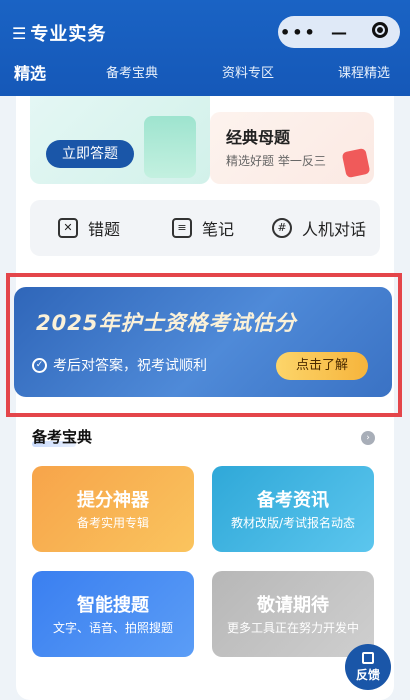  Describe the element at coordinates (104, 229) in the screenshot. I see `tool-label: 错题` at that location.